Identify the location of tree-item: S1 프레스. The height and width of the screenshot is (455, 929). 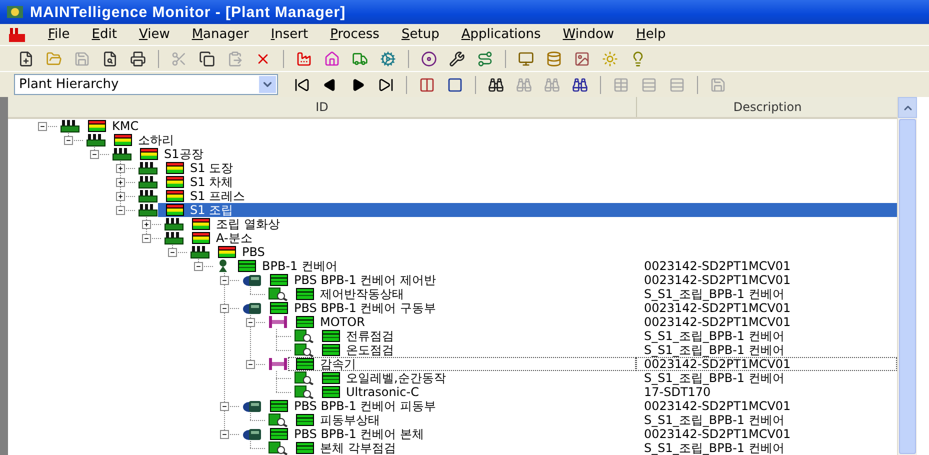
(397, 196).